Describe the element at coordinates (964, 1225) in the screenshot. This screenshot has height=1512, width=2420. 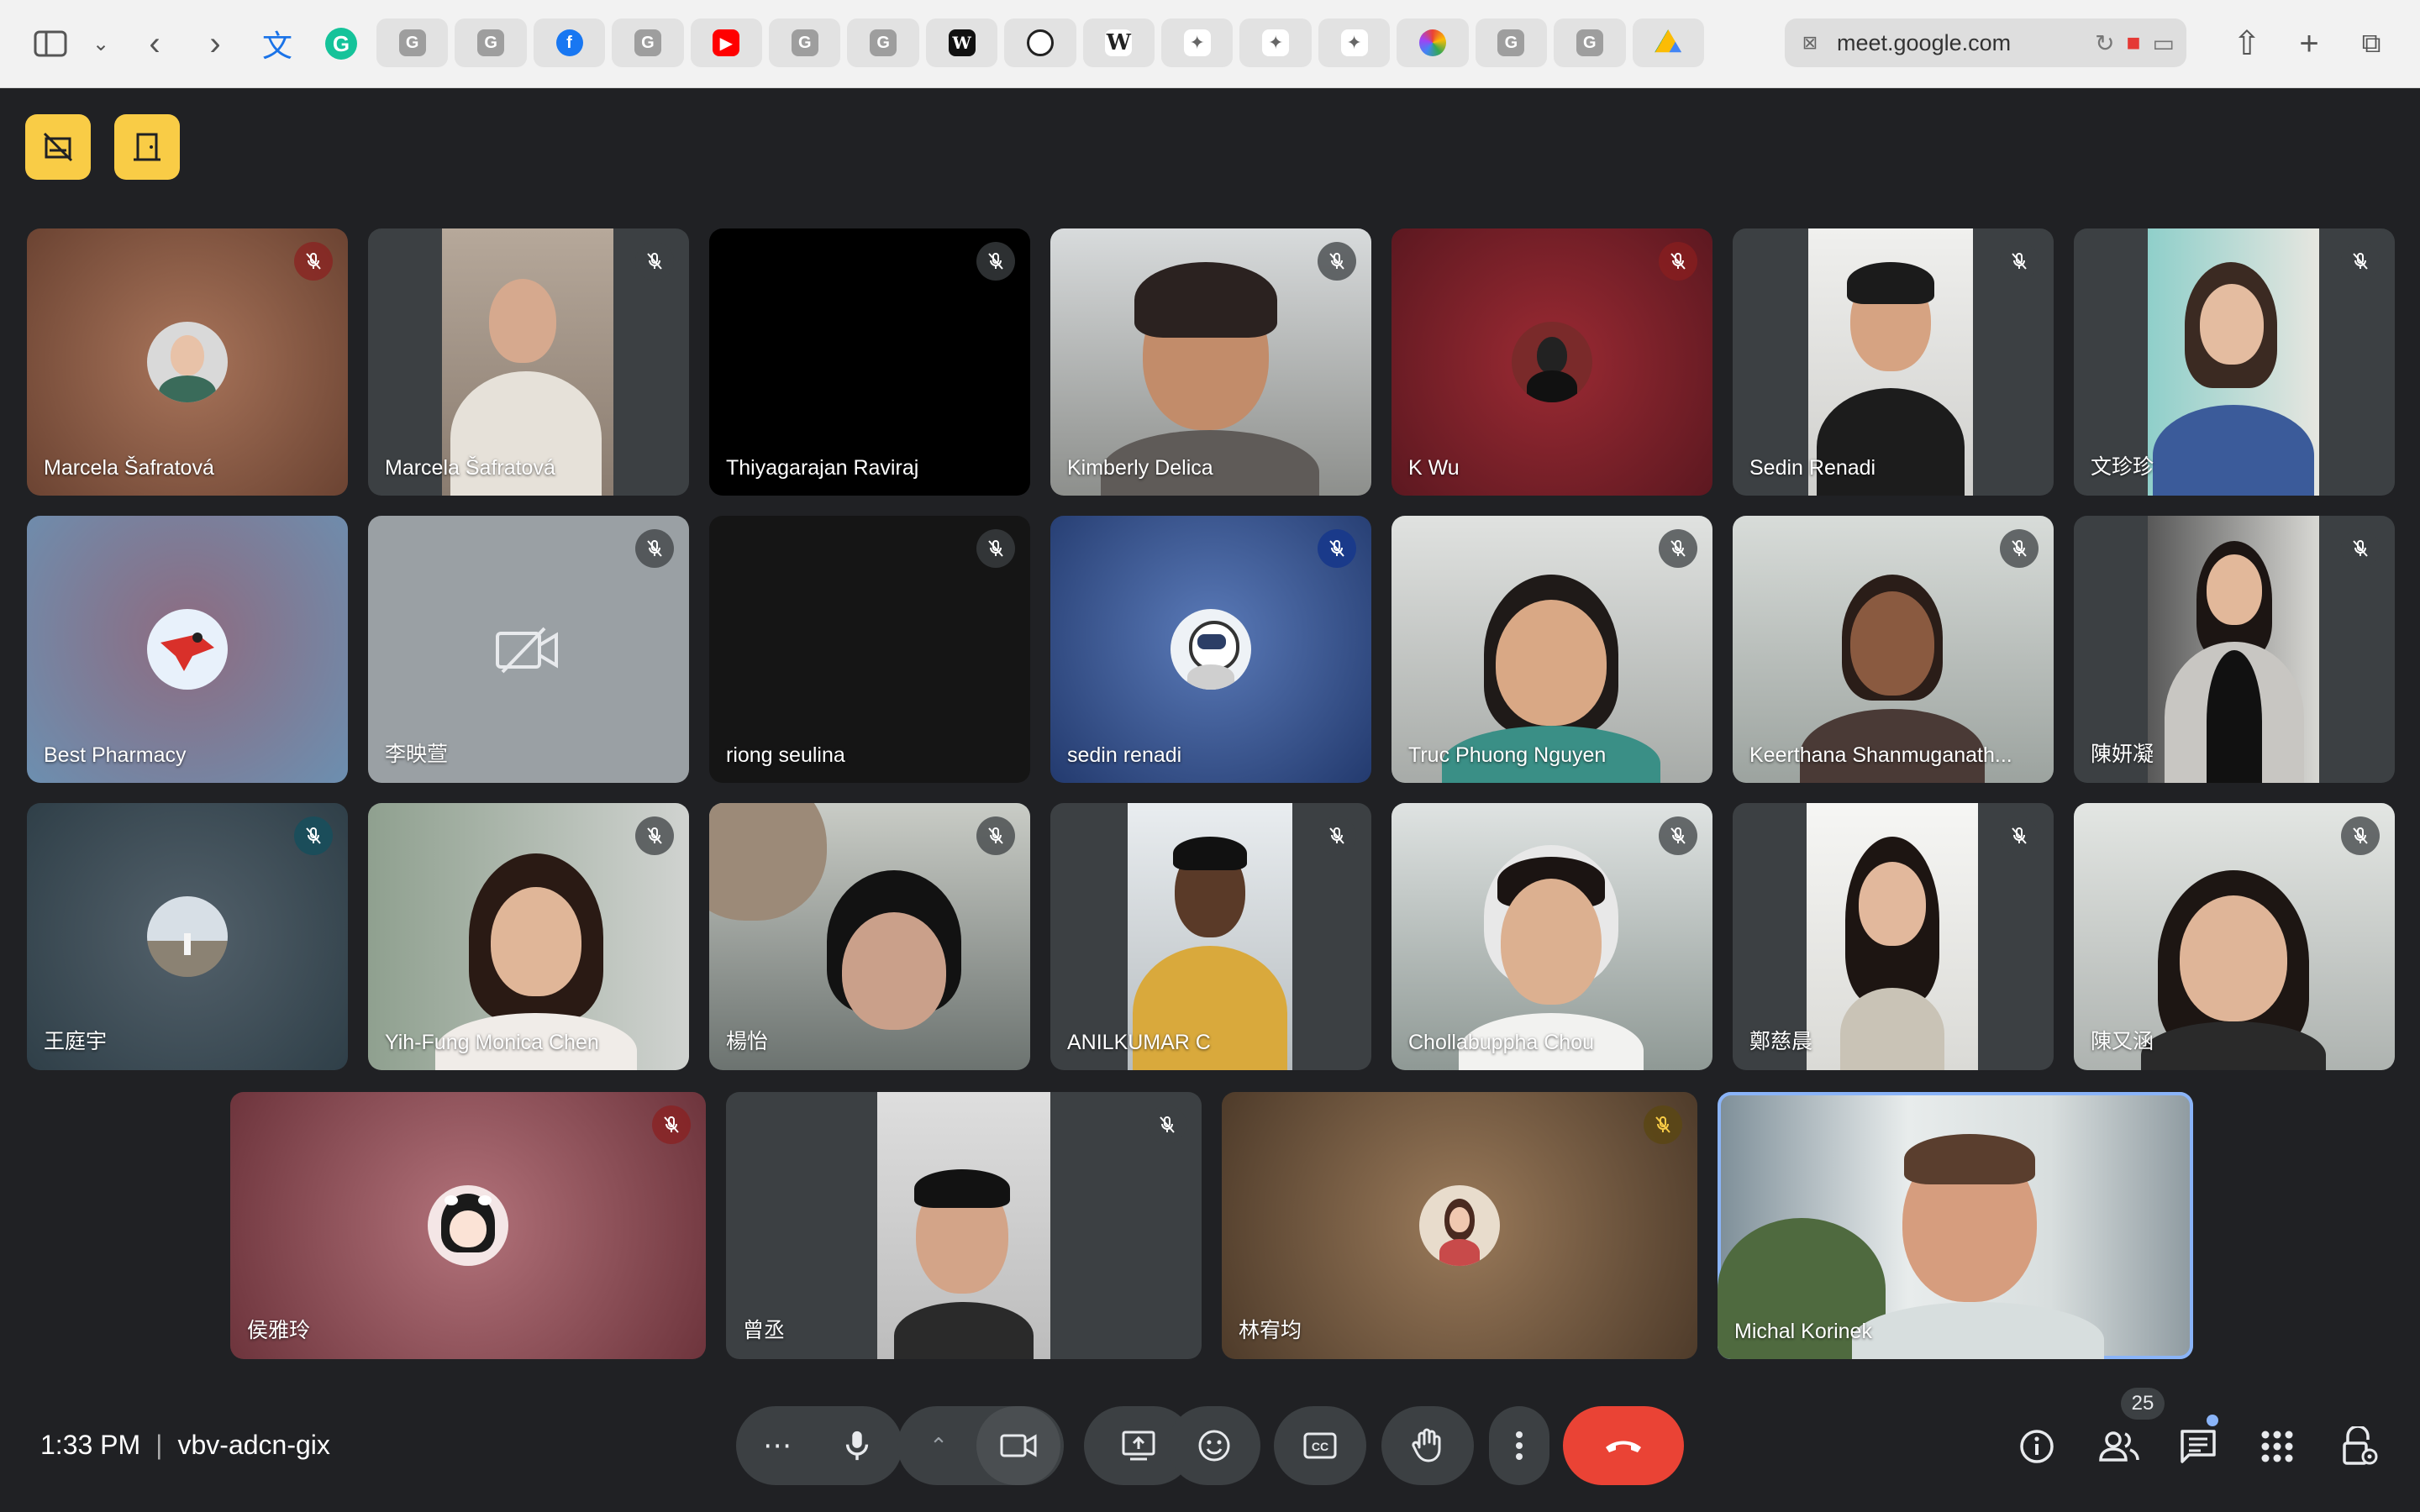
I see `participant-tile: 曾丞` at that location.